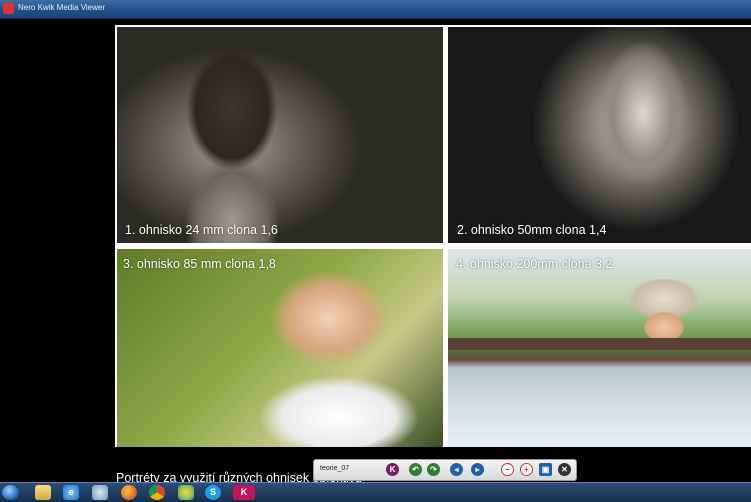 This screenshot has height=502, width=751. I want to click on windows-start-icon, so click(10, 492).